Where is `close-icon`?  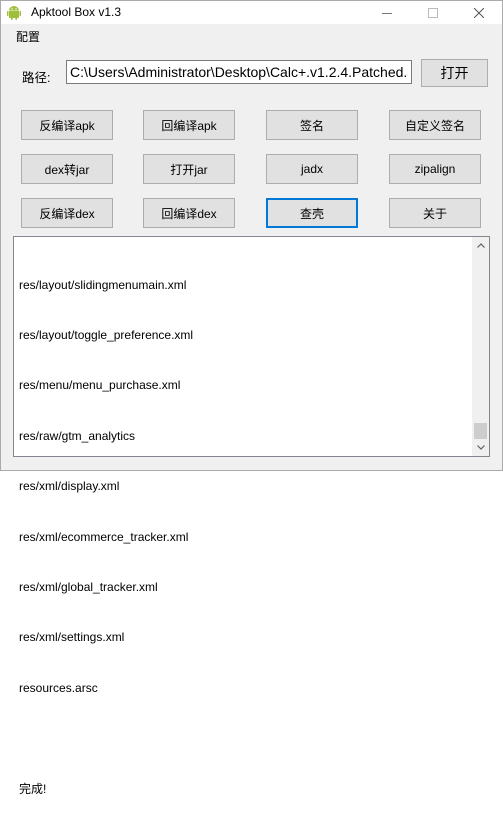
close-icon is located at coordinates (479, 12).